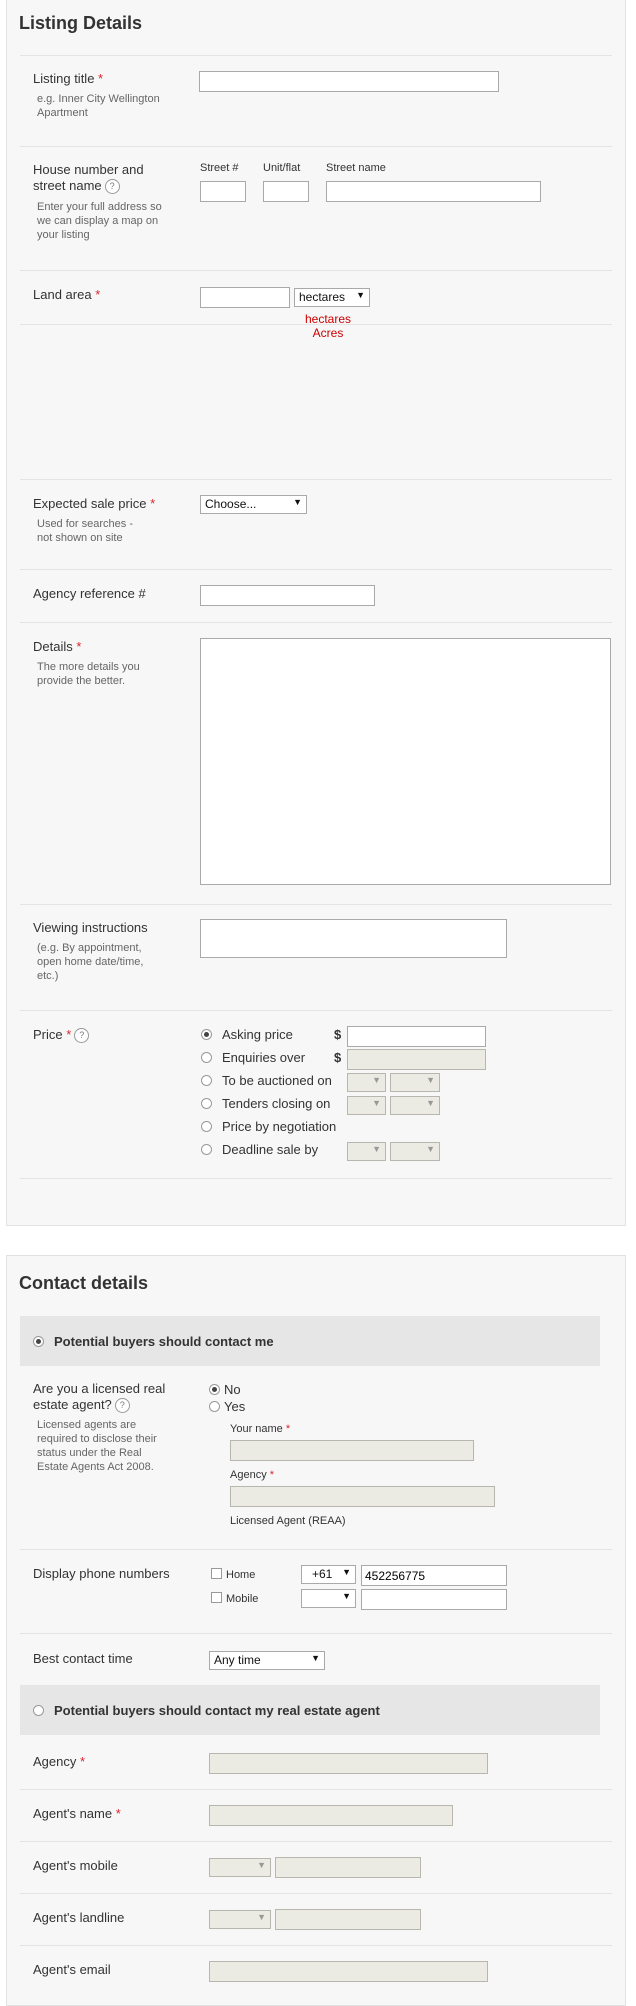  I want to click on unit-flat-input, so click(286, 191).